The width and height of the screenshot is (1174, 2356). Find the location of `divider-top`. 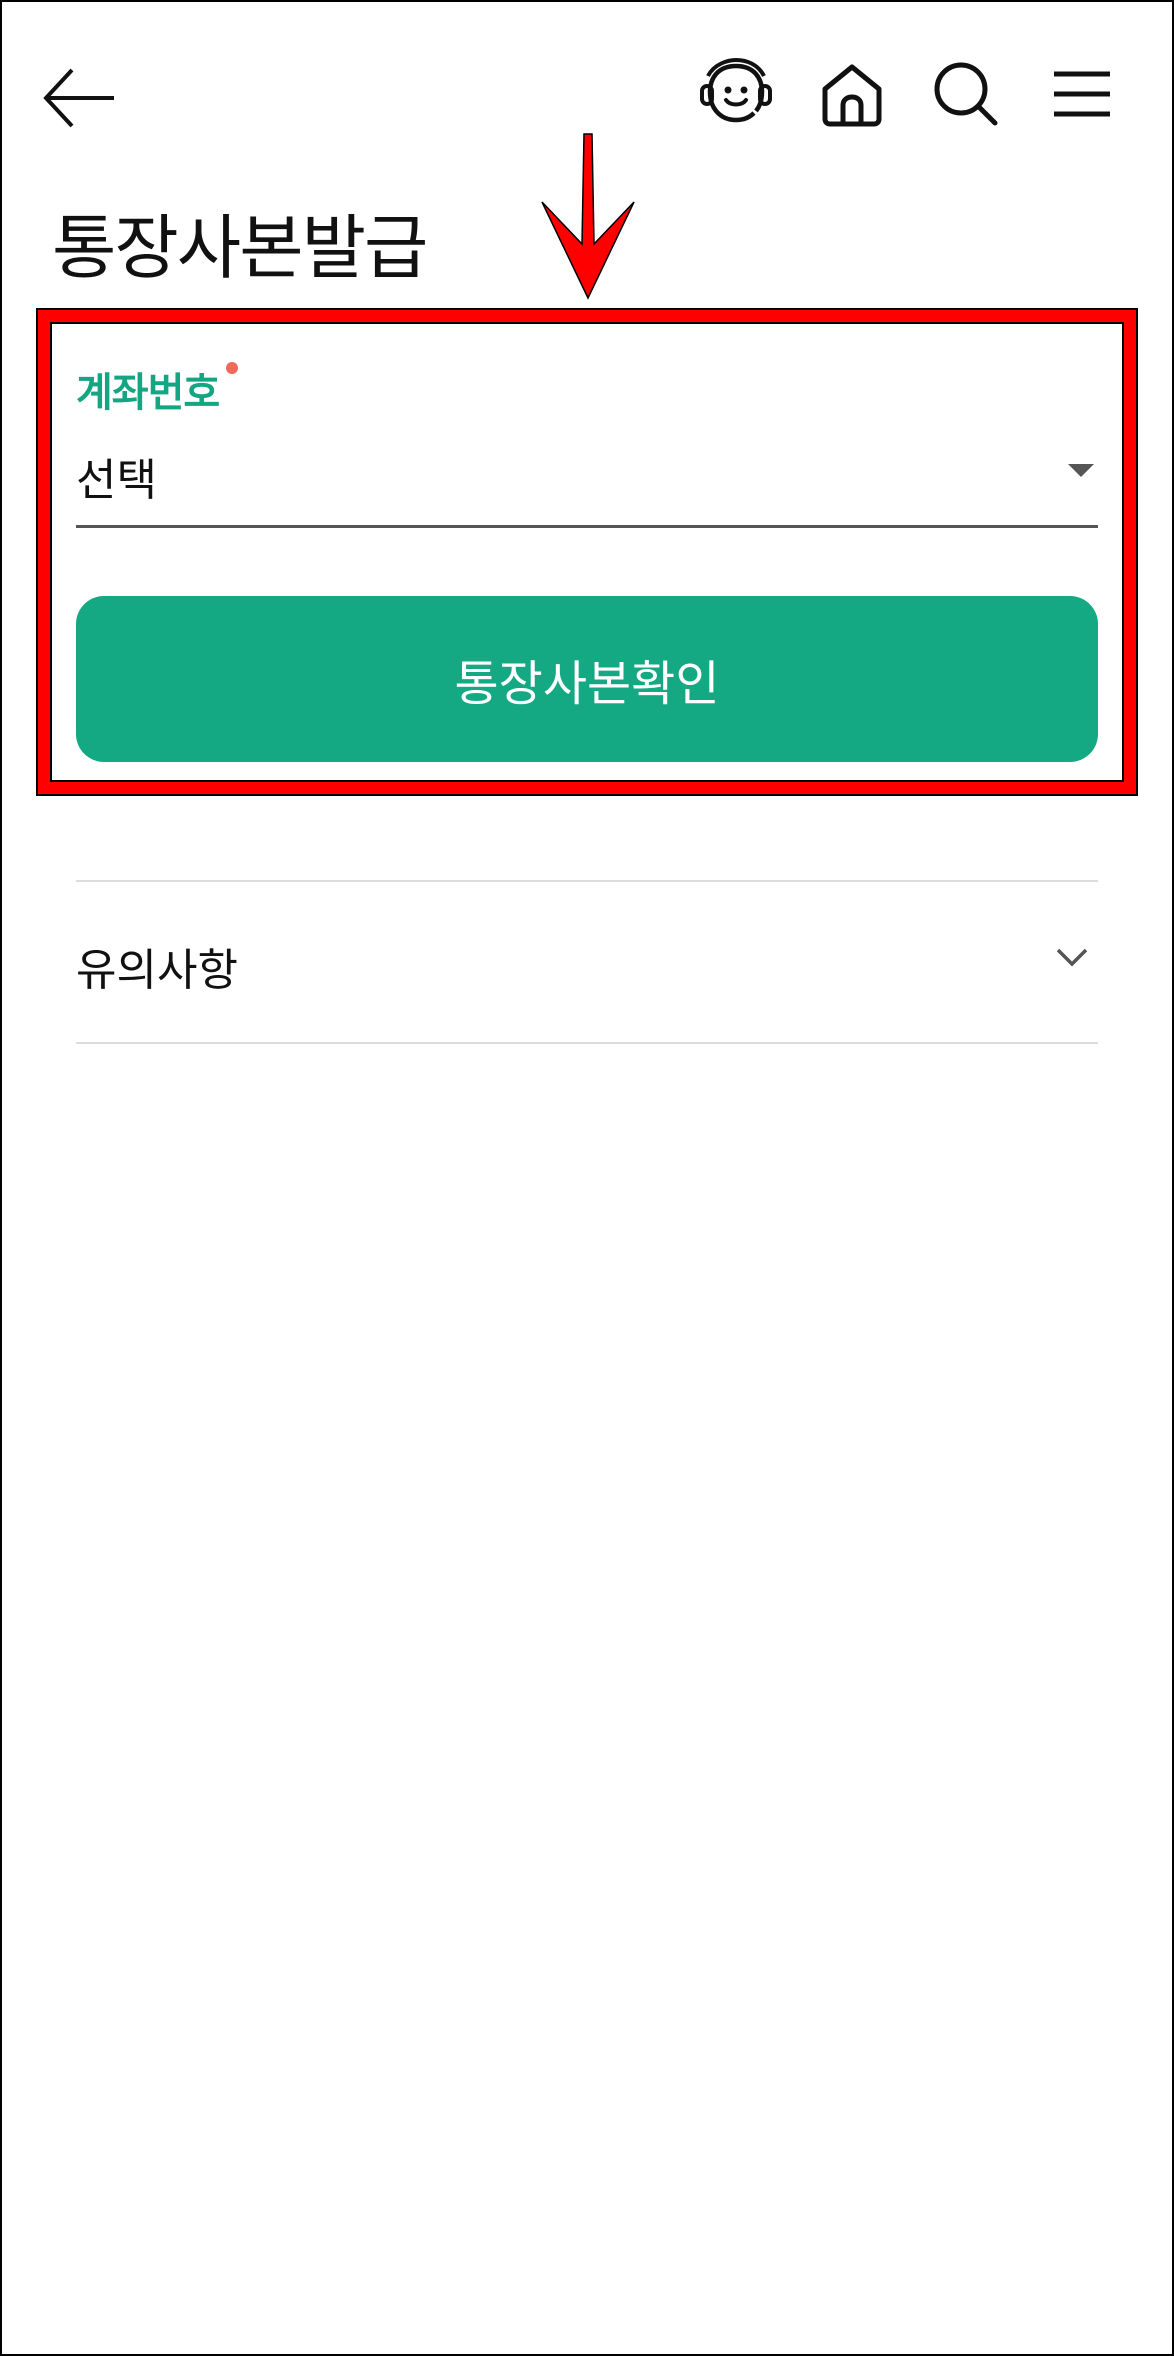

divider-top is located at coordinates (587, 881).